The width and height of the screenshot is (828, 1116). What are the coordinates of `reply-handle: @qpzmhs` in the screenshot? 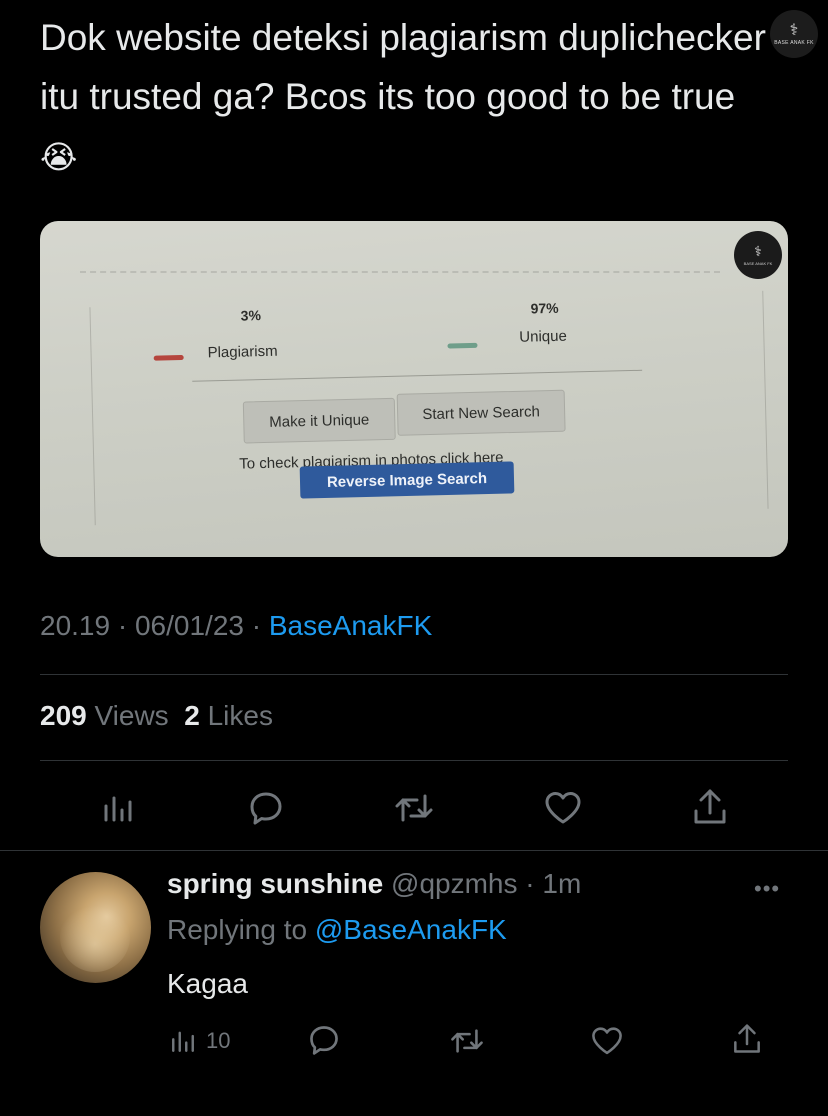 It's located at (454, 883).